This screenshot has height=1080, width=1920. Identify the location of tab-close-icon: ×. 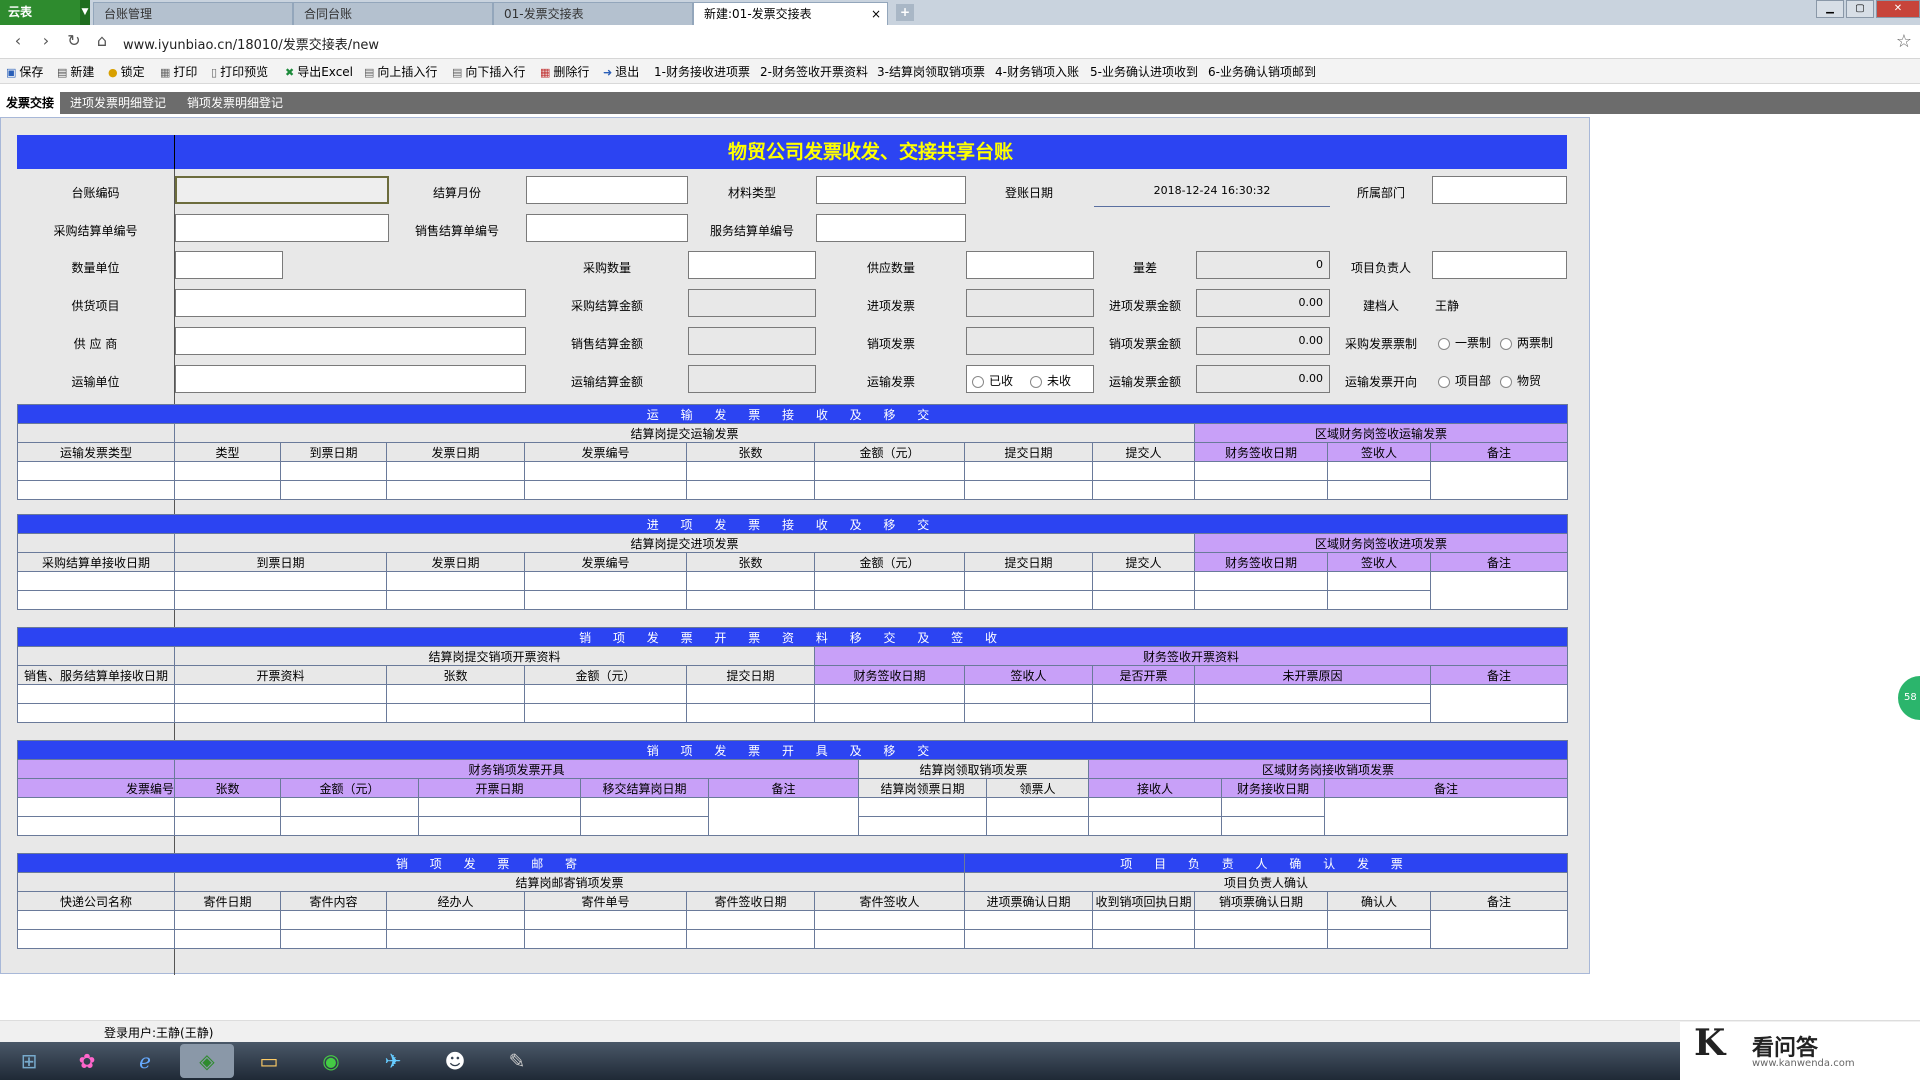
(876, 14).